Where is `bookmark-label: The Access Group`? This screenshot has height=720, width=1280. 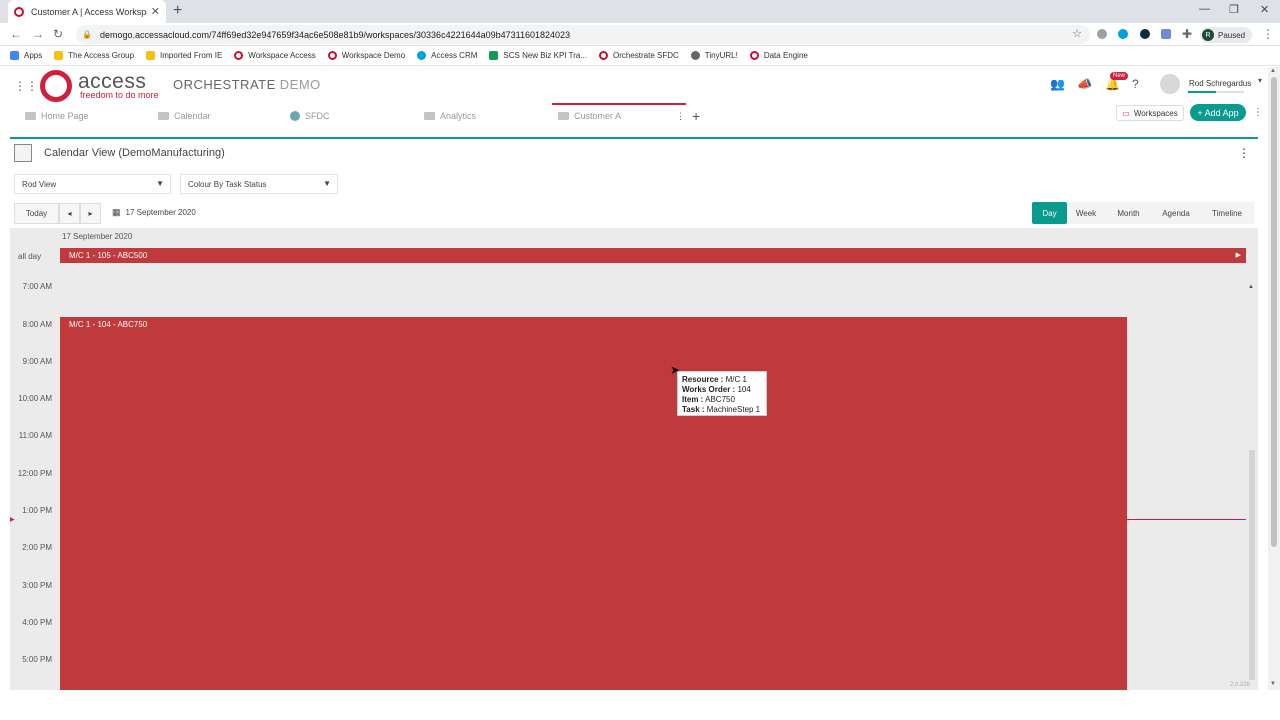 bookmark-label: The Access Group is located at coordinates (101, 55).